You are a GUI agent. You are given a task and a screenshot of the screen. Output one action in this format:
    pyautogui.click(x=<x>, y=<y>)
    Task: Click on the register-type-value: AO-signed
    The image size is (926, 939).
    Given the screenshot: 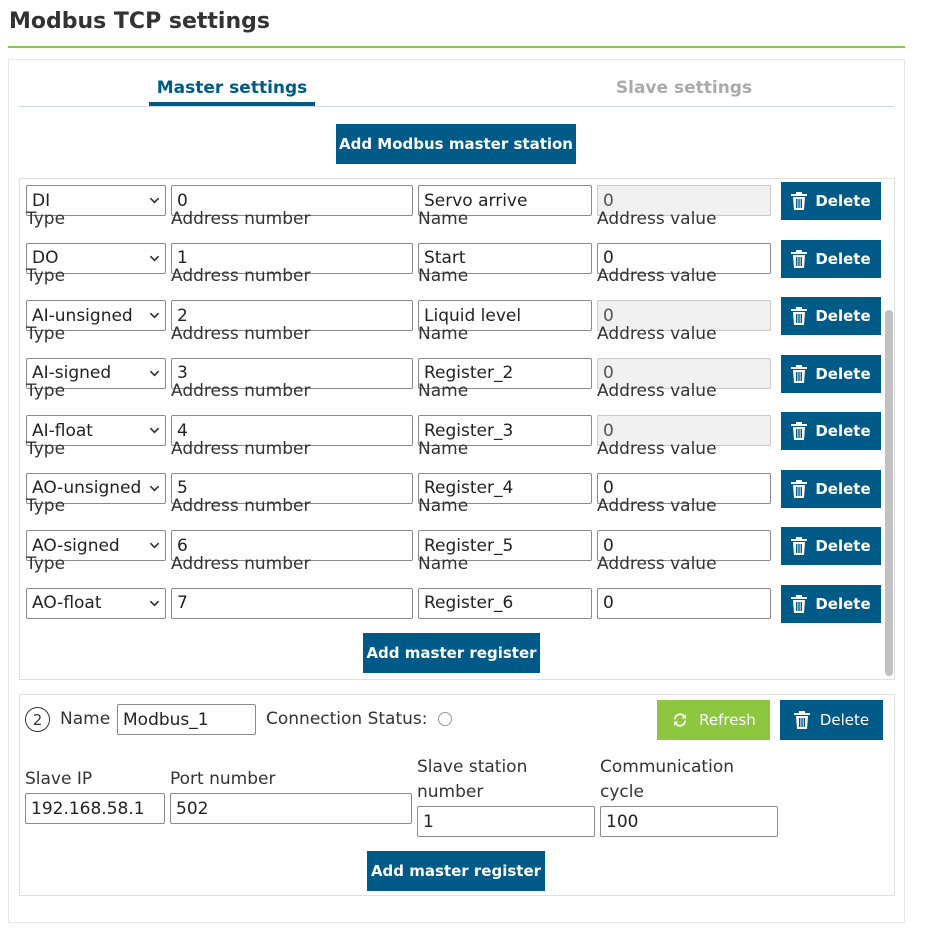 What is the action you would take?
    pyautogui.click(x=76, y=545)
    